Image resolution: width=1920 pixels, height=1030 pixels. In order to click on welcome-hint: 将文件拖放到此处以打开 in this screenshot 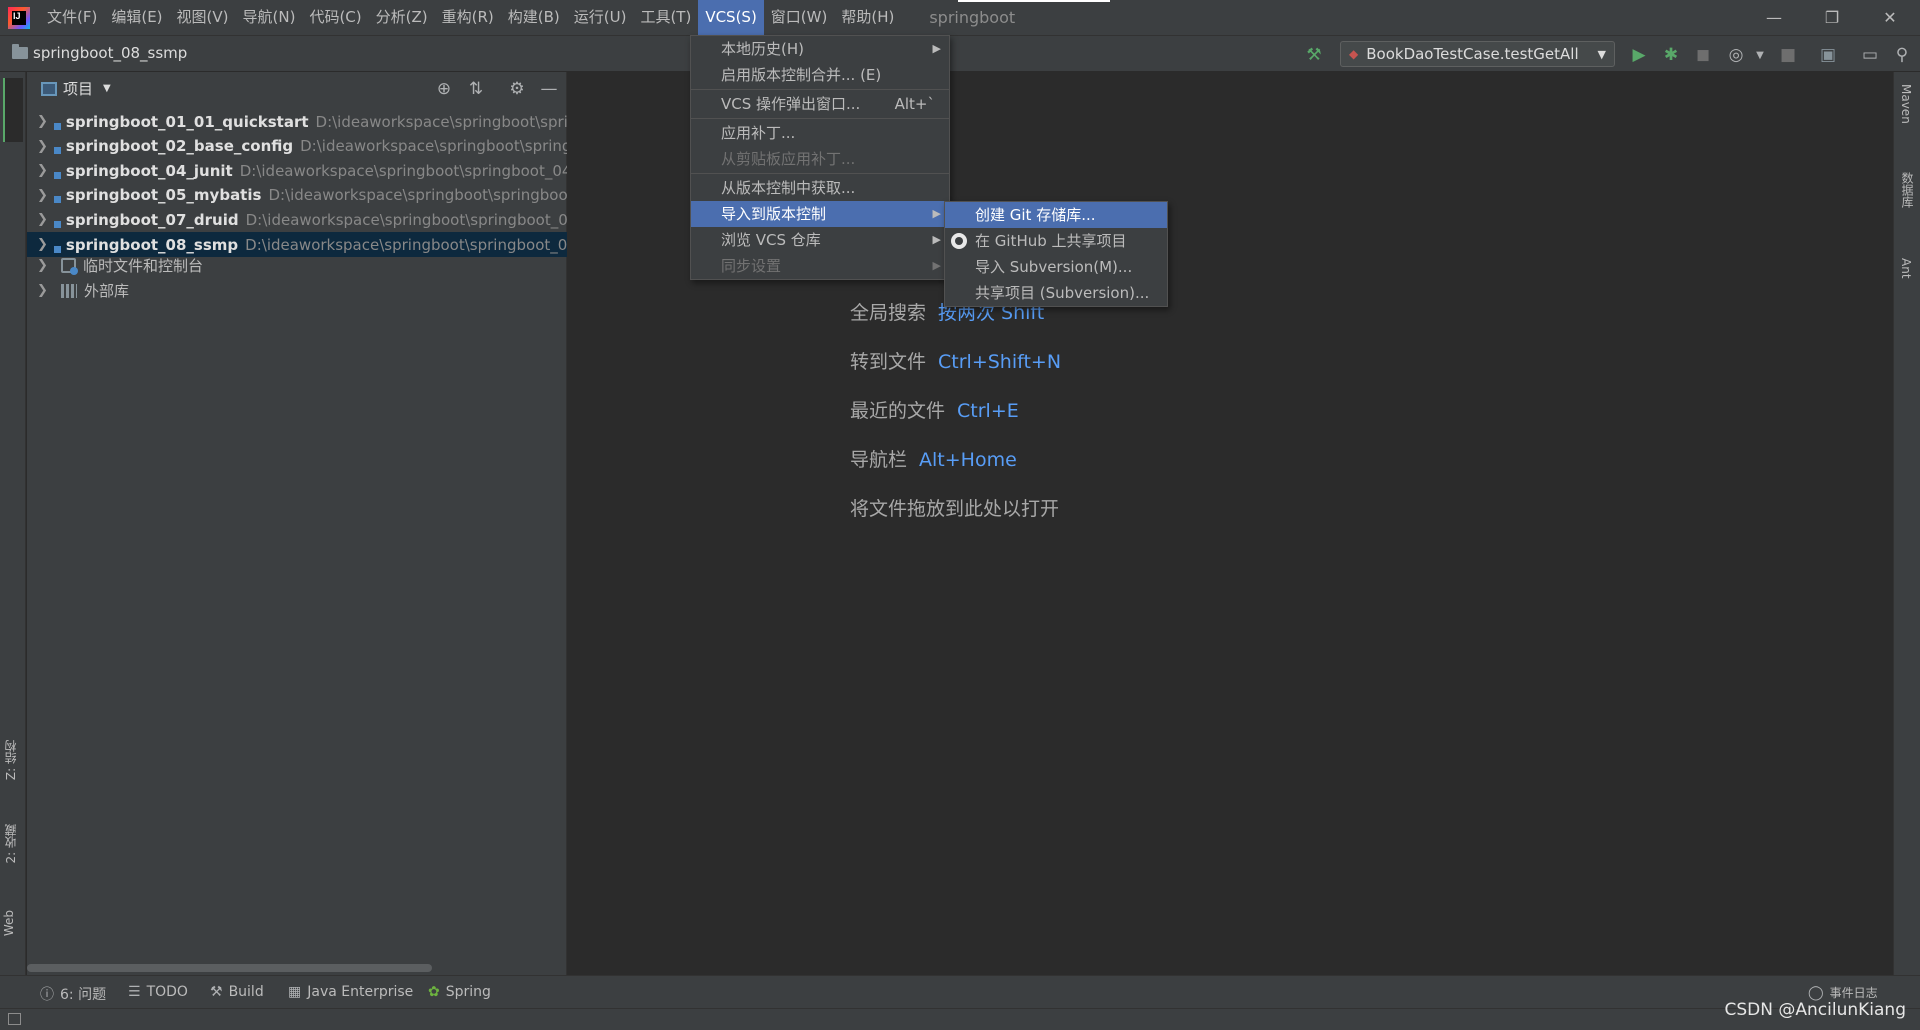, I will do `click(960, 507)`.